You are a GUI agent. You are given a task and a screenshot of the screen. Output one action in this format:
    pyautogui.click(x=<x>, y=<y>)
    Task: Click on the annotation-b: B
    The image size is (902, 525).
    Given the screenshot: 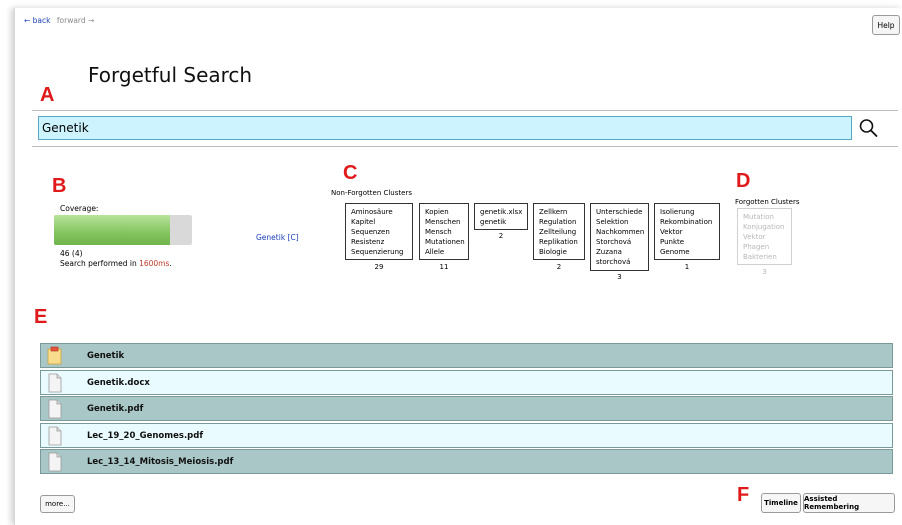 What is the action you would take?
    pyautogui.click(x=59, y=186)
    